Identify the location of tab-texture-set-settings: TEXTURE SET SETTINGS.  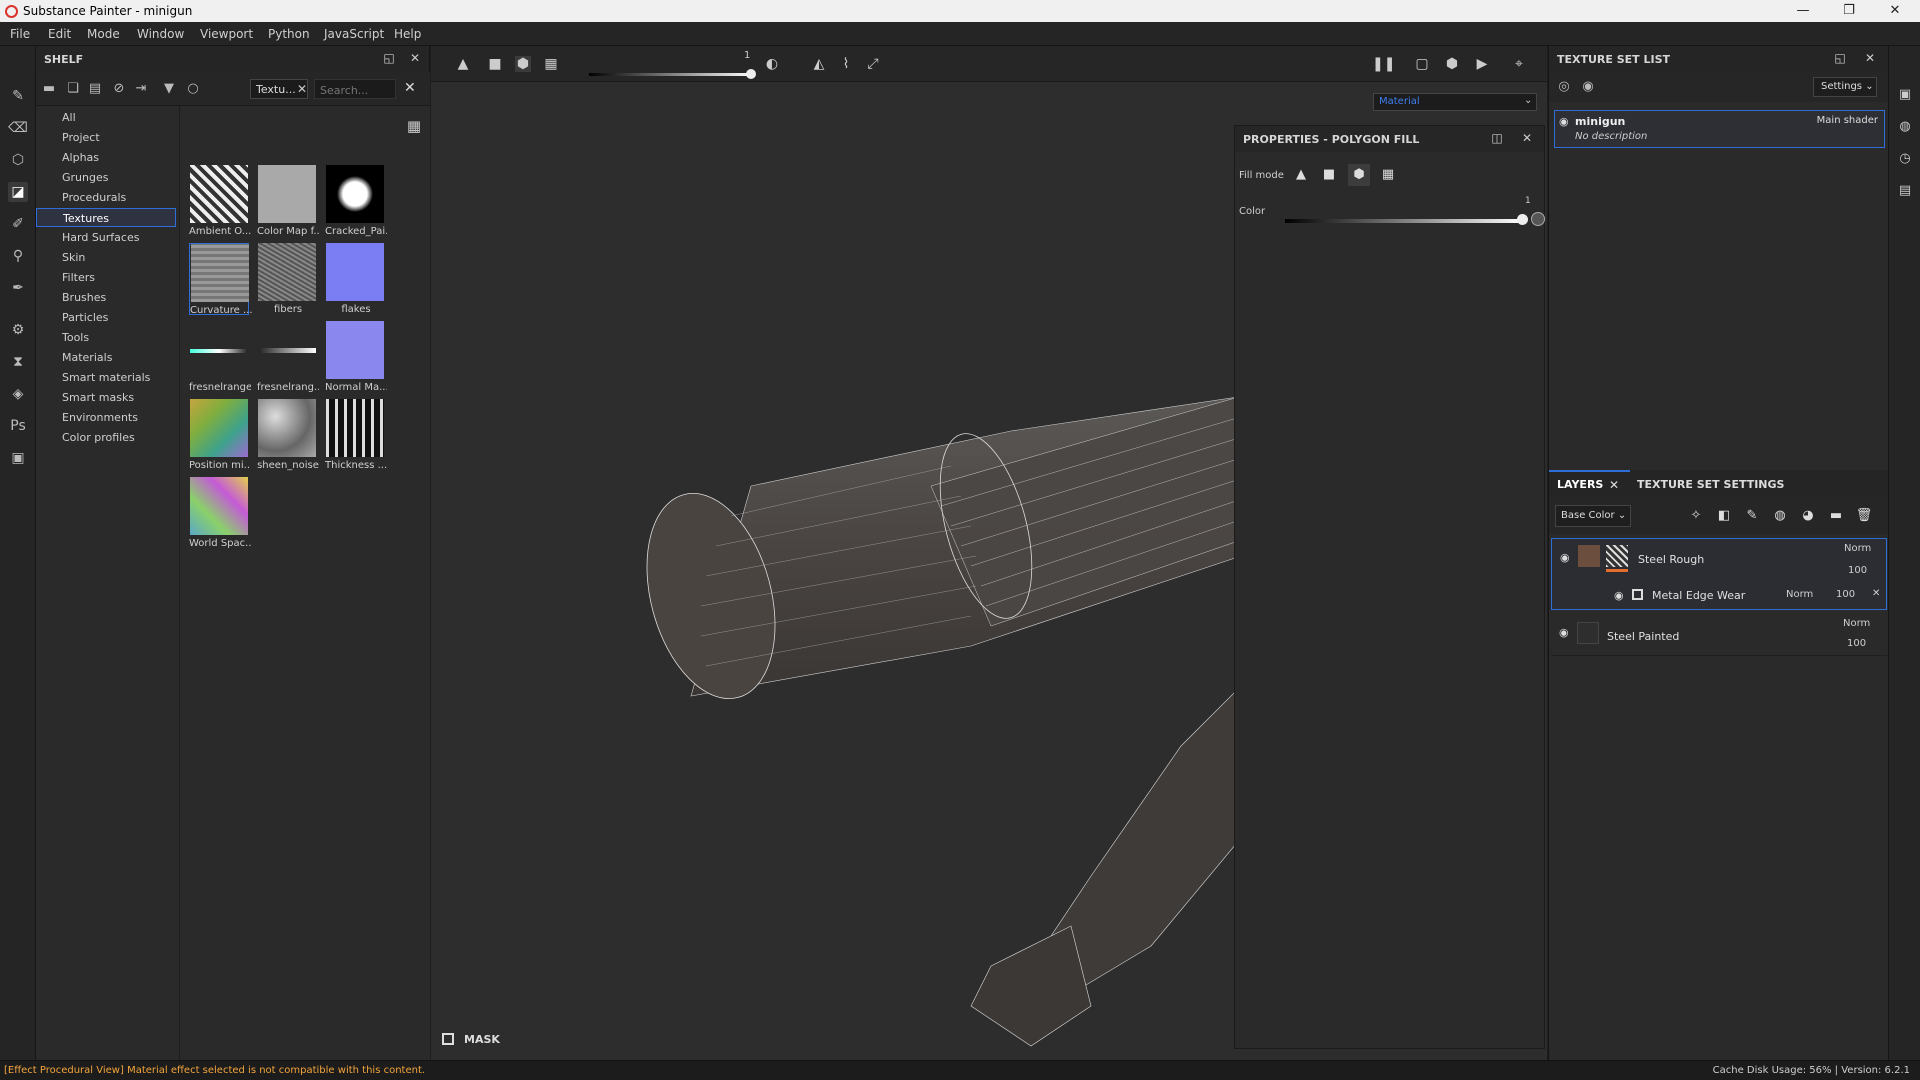
(1710, 484).